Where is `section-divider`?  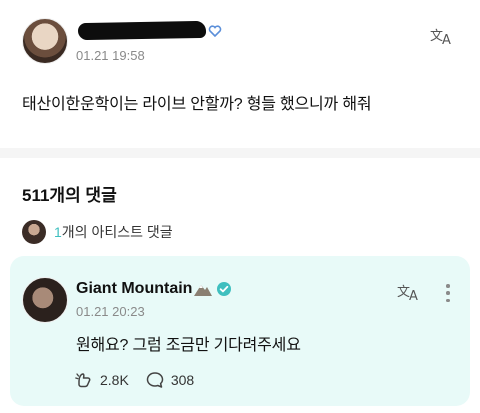 section-divider is located at coordinates (240, 153).